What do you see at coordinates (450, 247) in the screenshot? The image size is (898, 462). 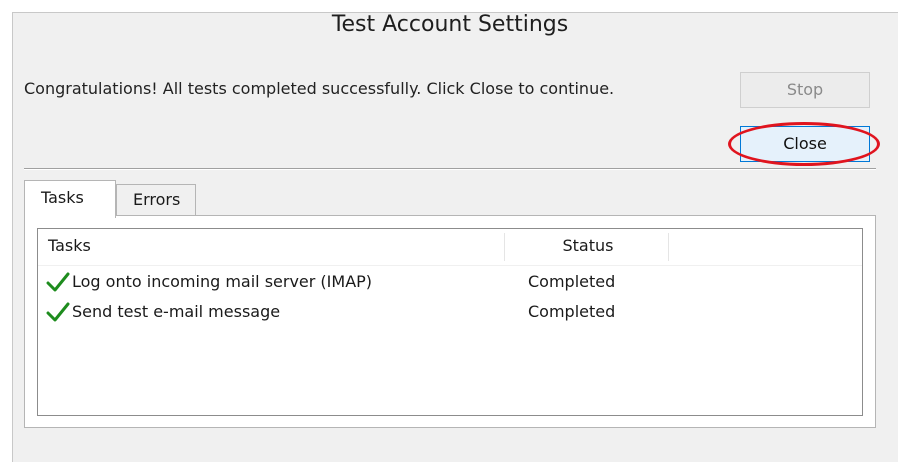 I see `list-header: Tasks Status` at bounding box center [450, 247].